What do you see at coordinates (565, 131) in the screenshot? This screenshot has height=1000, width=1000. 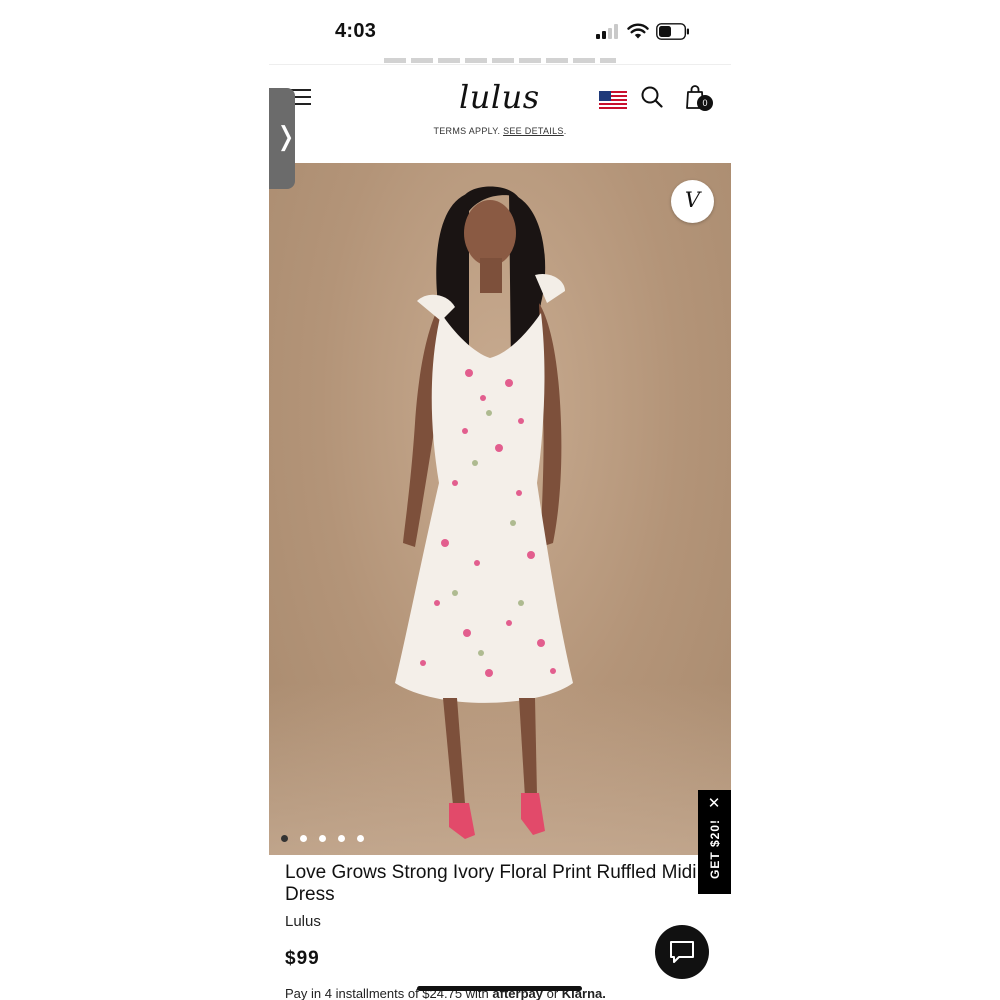 I see `terms-period: .` at bounding box center [565, 131].